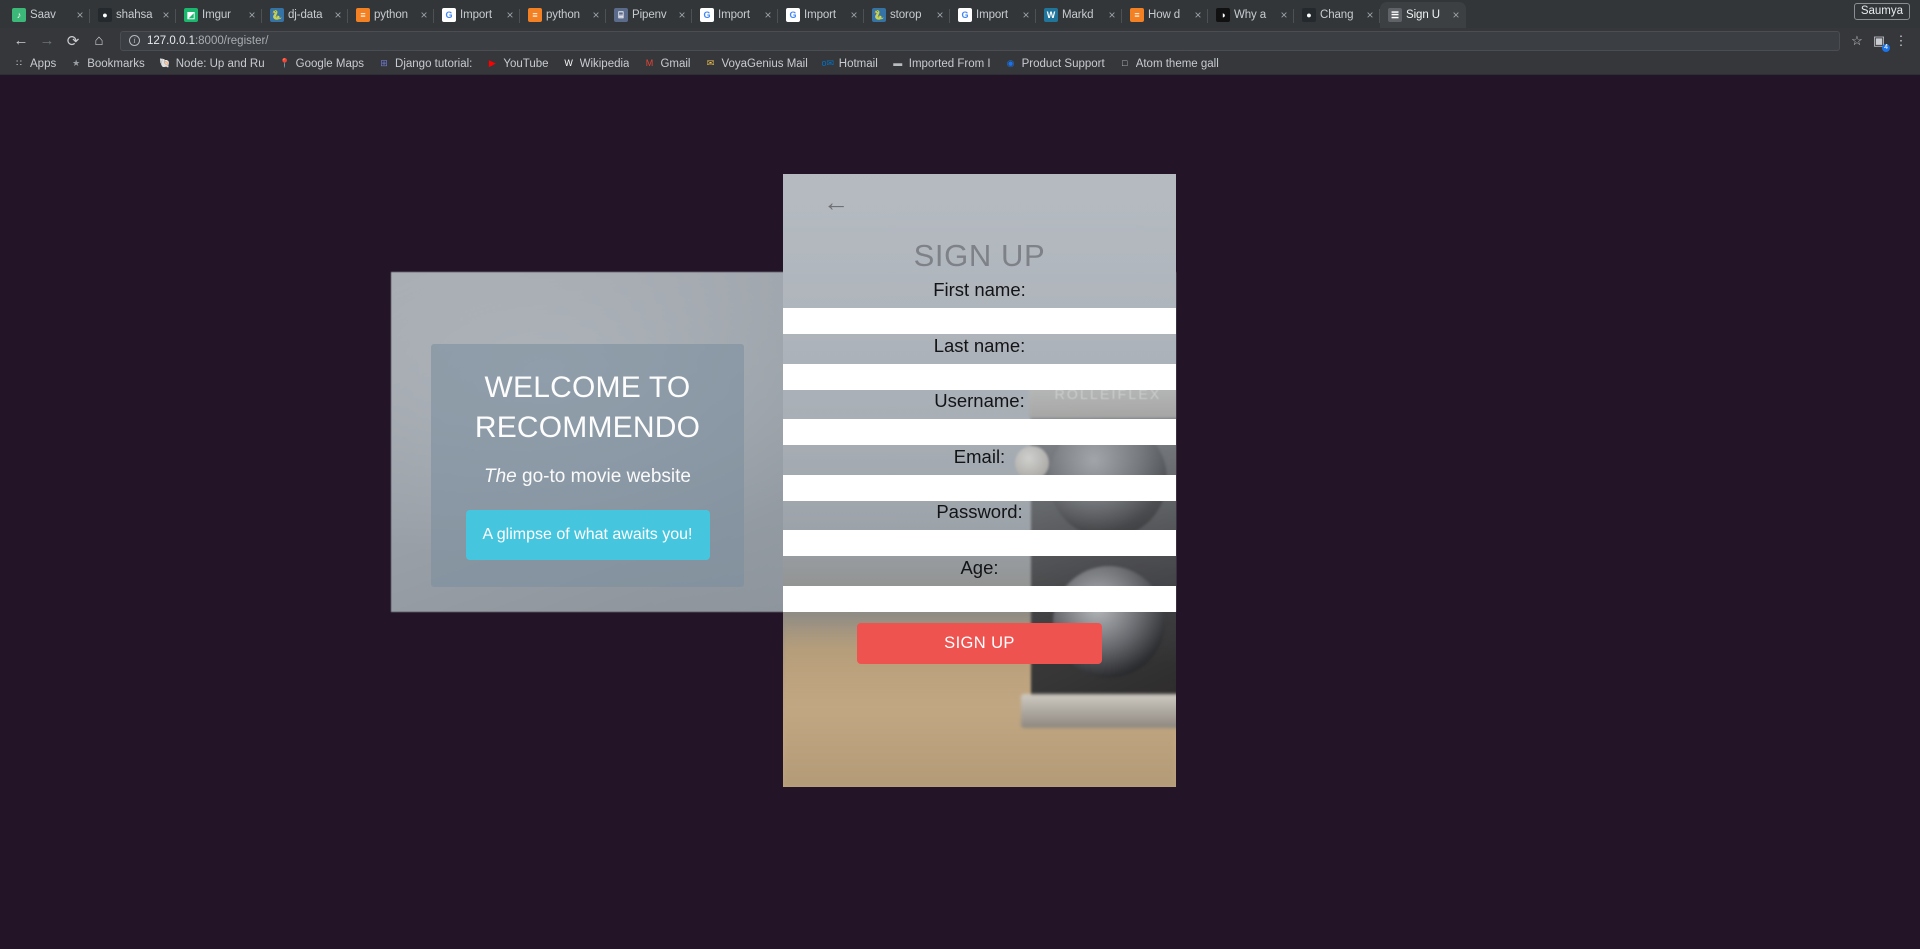 This screenshot has width=1920, height=949. I want to click on extension-icon: ▣ 4, so click(1879, 41).